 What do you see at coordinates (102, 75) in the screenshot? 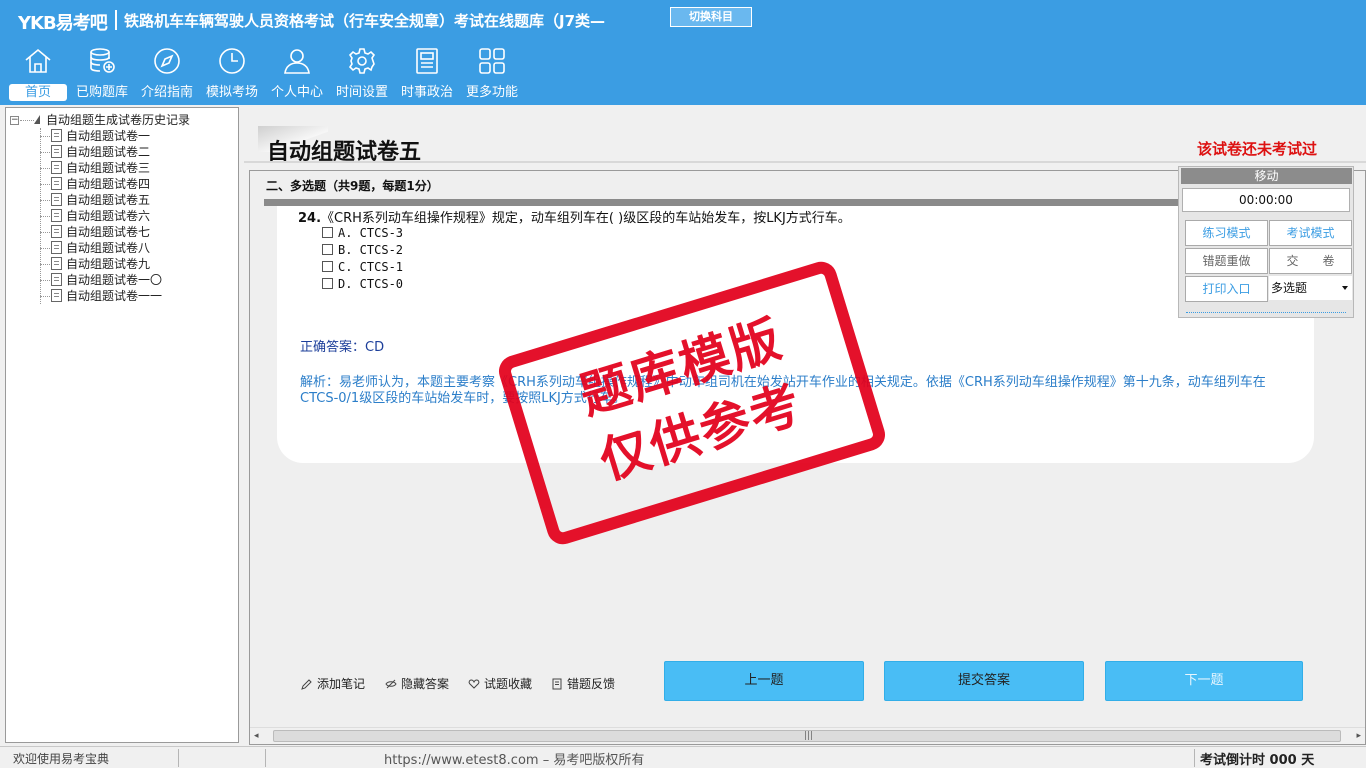
I see `nav-purchased: 已购题库` at bounding box center [102, 75].